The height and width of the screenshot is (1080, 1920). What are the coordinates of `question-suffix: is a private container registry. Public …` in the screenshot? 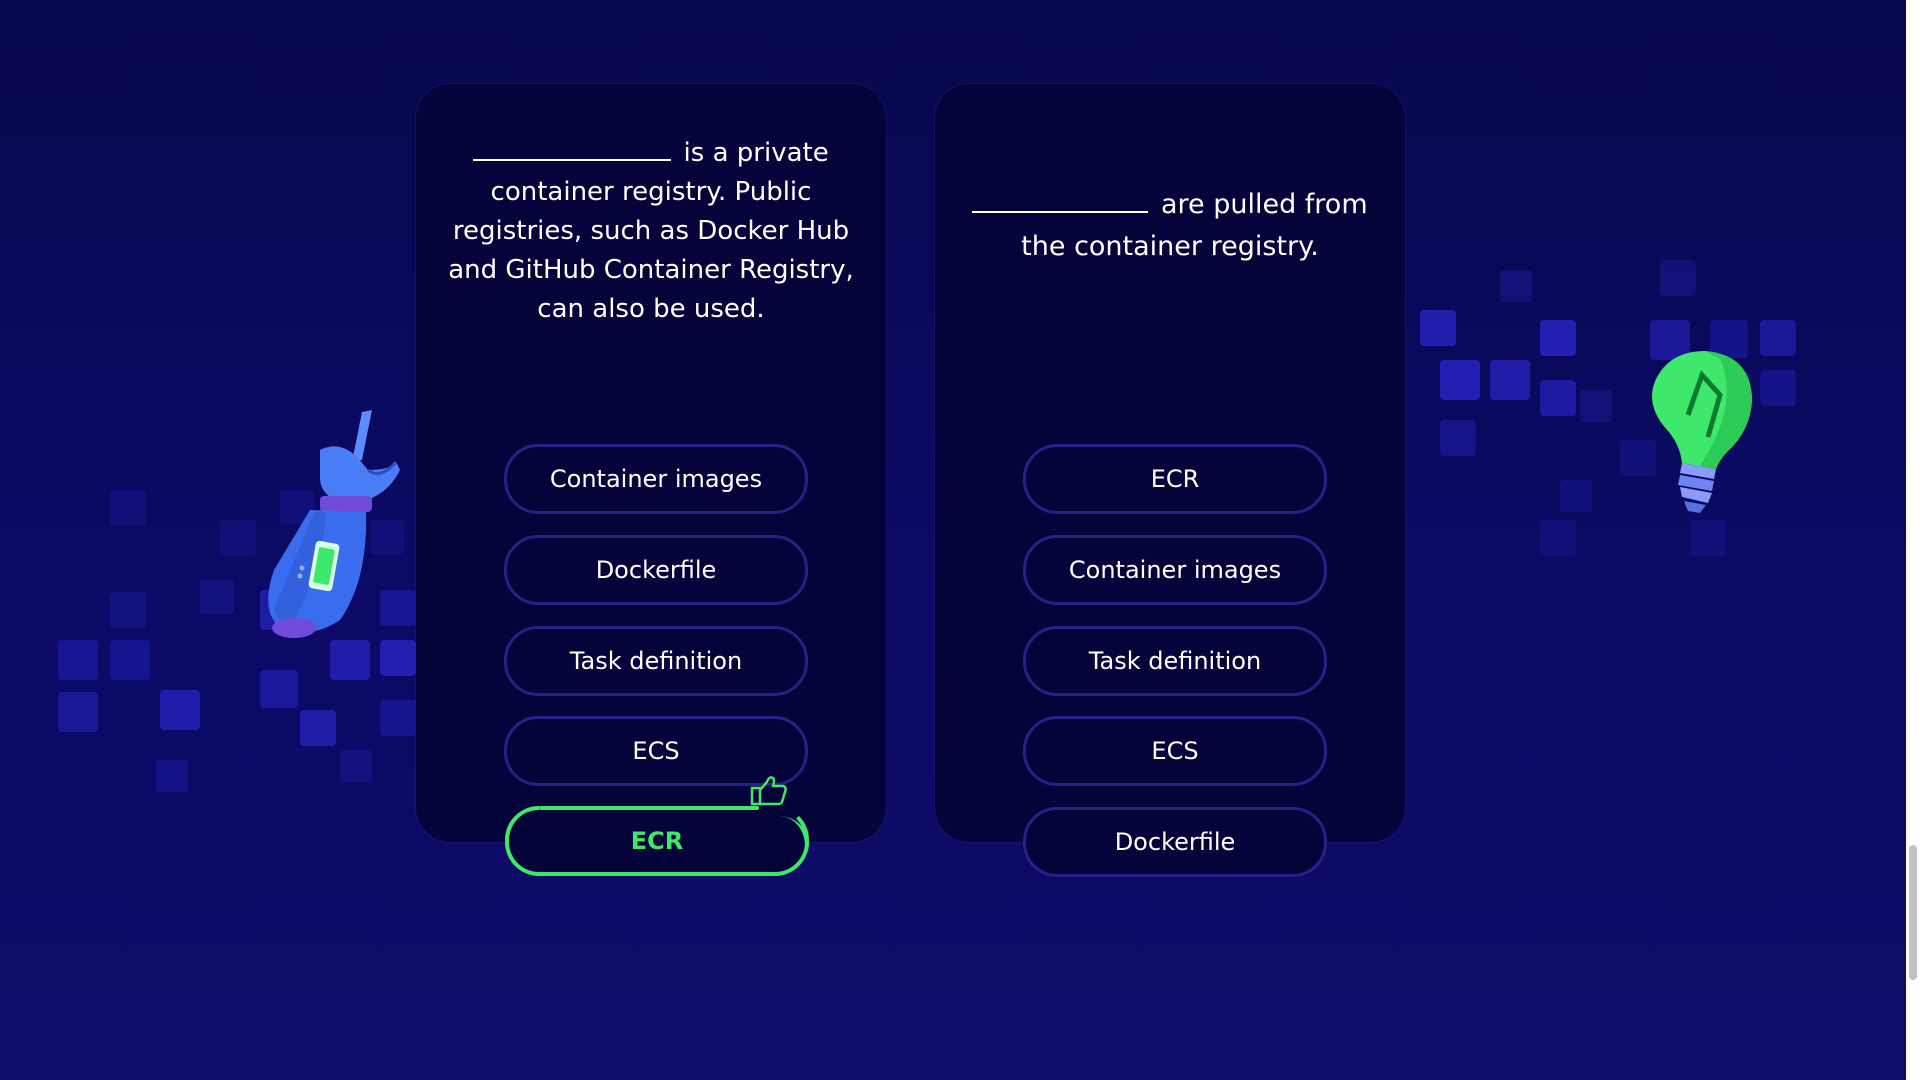 It's located at (651, 231).